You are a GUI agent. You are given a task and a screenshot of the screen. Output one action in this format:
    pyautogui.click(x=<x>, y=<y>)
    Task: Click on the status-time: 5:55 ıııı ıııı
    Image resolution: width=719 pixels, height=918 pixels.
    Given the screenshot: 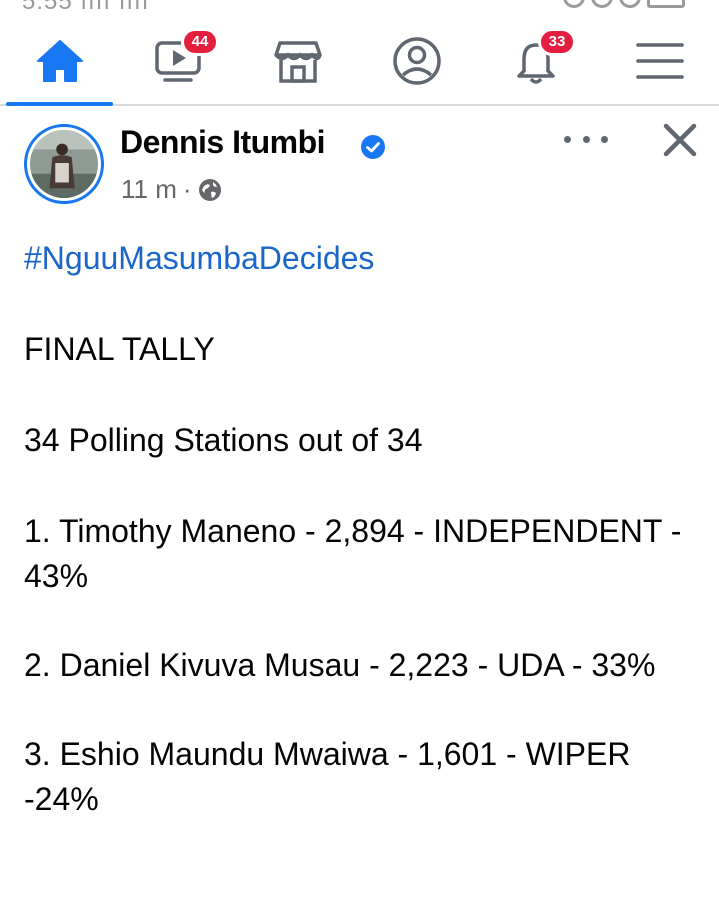 What is the action you would take?
    pyautogui.click(x=86, y=7)
    